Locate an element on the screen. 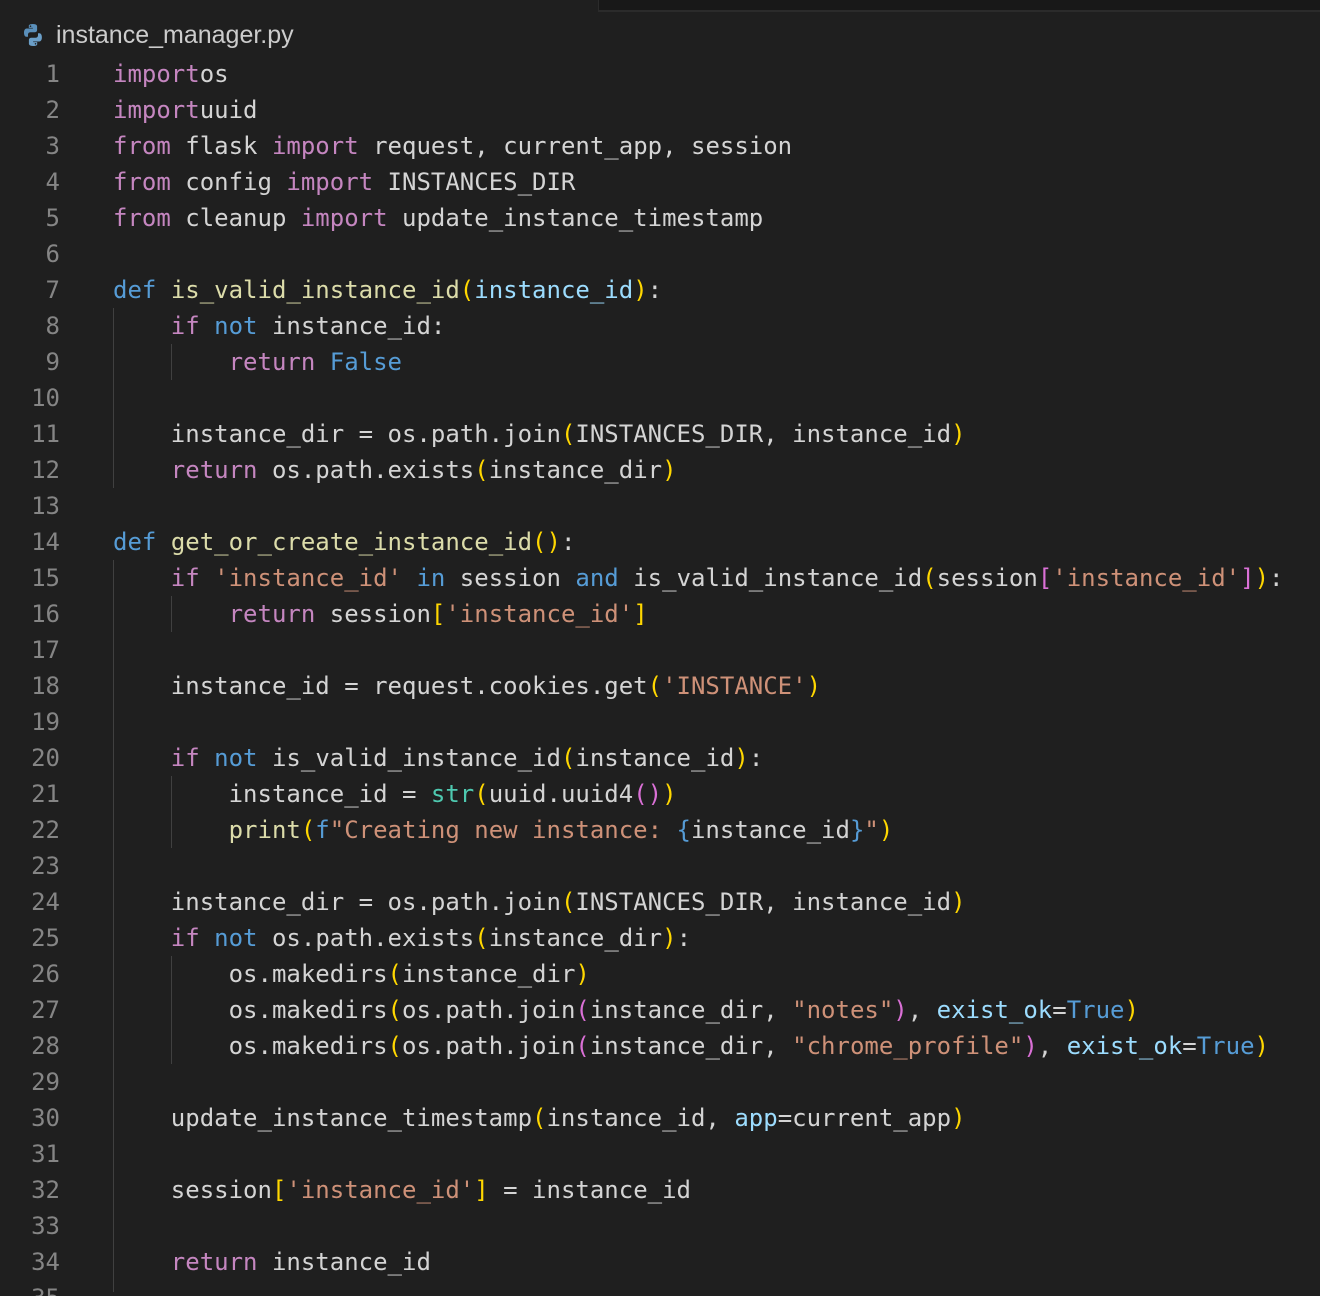 Image resolution: width=1320 pixels, height=1296 pixels. line-number: 18 is located at coordinates (45, 686).